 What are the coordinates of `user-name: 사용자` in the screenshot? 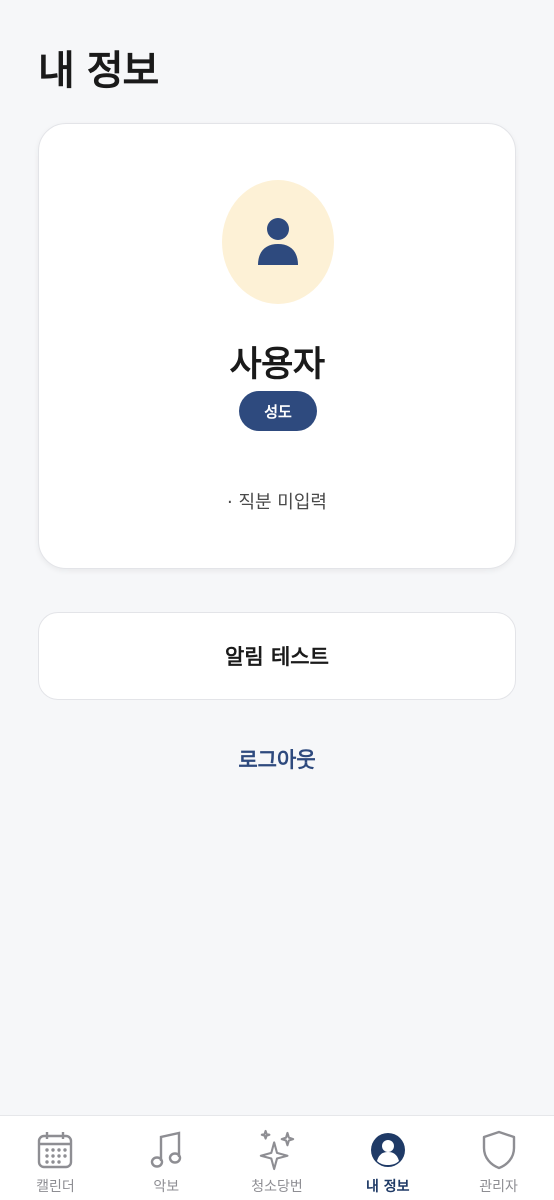 It's located at (277, 365).